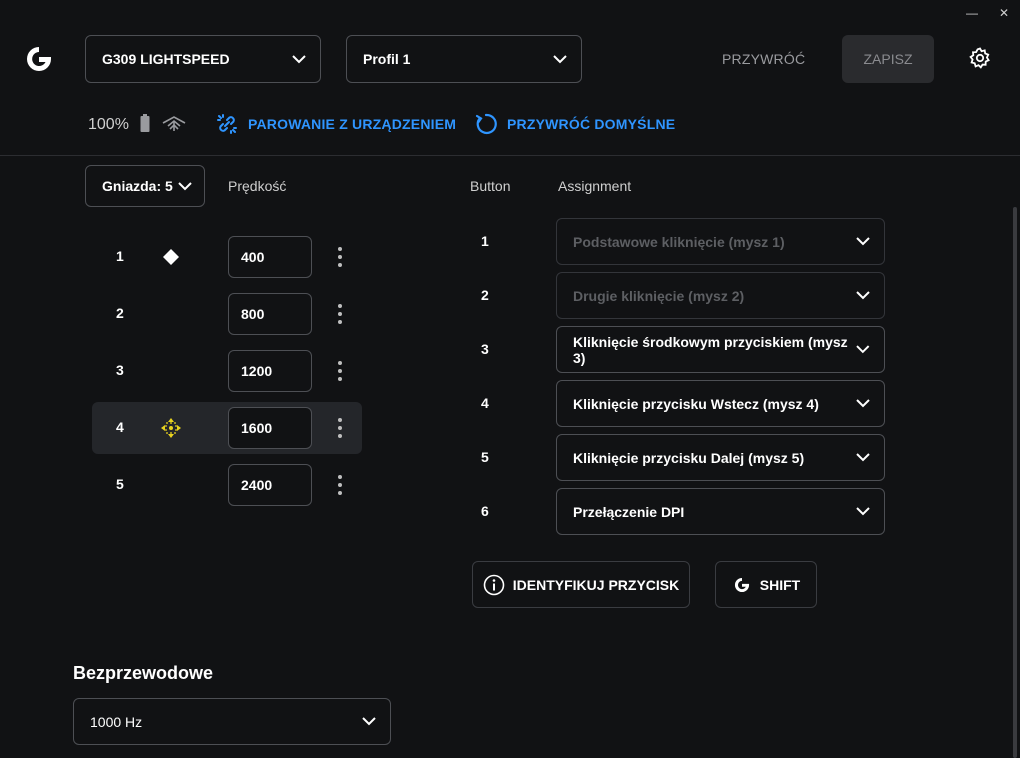 The height and width of the screenshot is (758, 1020). I want to click on assignment-value: Przełączenie DPI, so click(629, 511).